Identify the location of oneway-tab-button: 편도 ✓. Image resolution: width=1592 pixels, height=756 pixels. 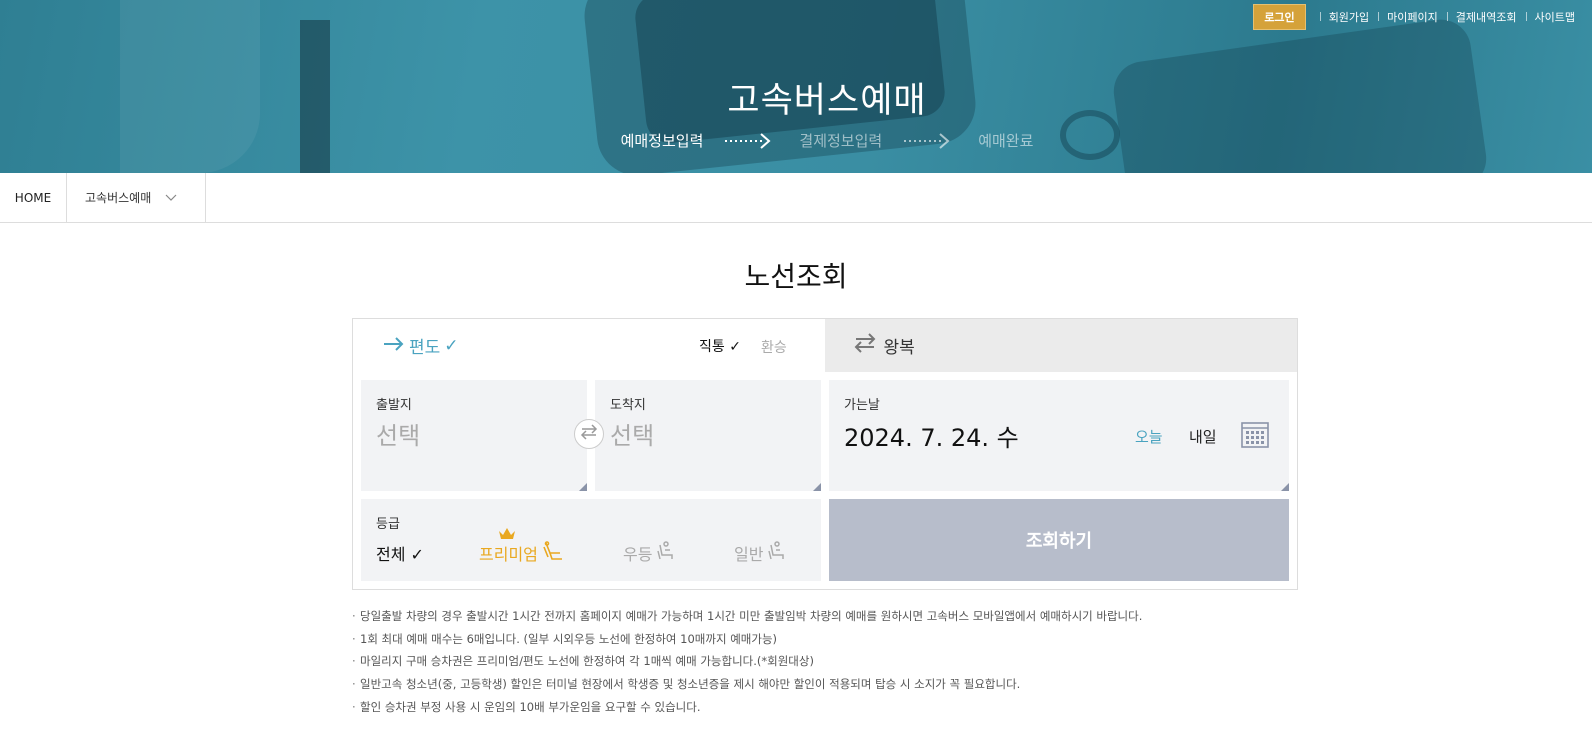
(421, 345).